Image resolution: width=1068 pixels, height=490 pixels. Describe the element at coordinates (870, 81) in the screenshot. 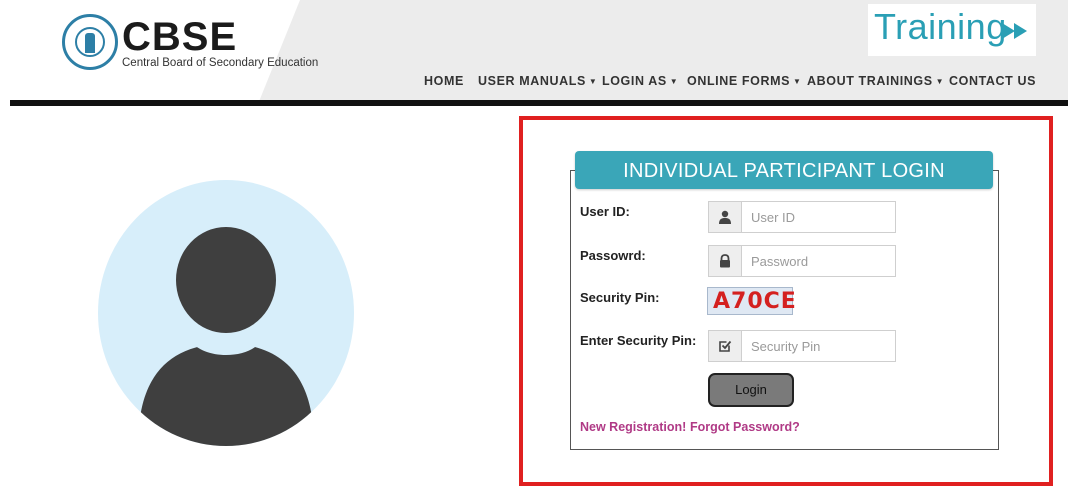

I see `nav-about-trainings-label: ABOUT TRAININGS` at that location.